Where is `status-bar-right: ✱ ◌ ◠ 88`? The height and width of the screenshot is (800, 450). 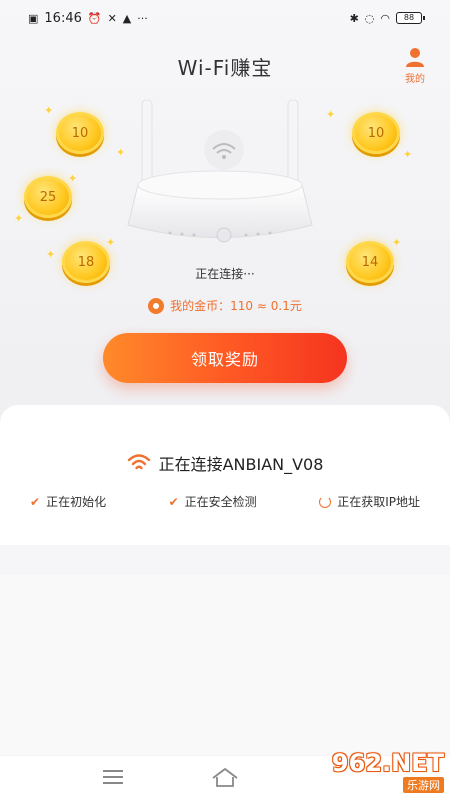 status-bar-right: ✱ ◌ ◠ 88 is located at coordinates (387, 18).